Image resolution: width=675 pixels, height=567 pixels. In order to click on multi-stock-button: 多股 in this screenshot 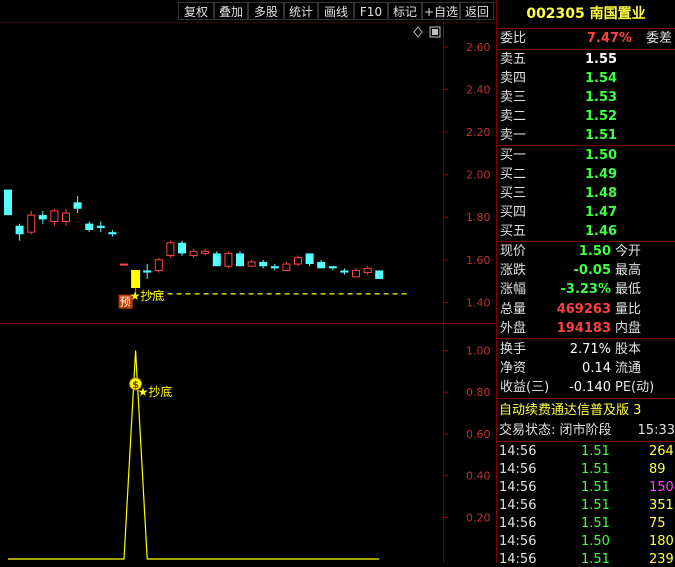, I will do `click(266, 11)`.